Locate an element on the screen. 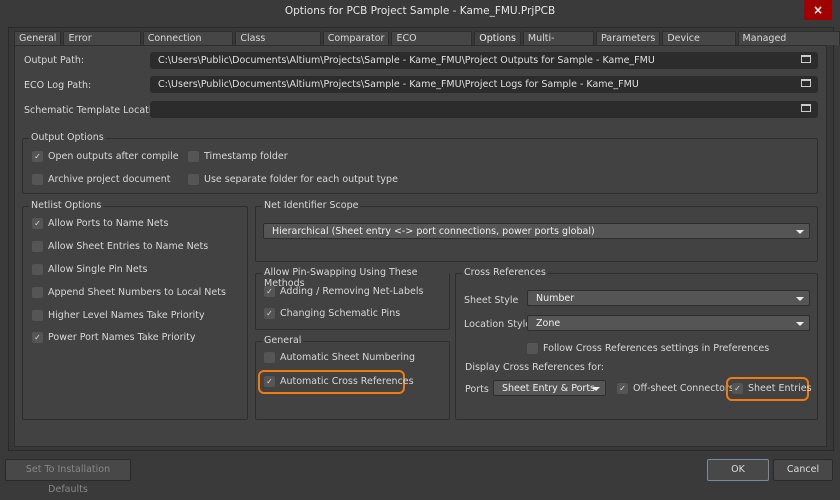 The width and height of the screenshot is (840, 500). template-input is located at coordinates (484, 109).